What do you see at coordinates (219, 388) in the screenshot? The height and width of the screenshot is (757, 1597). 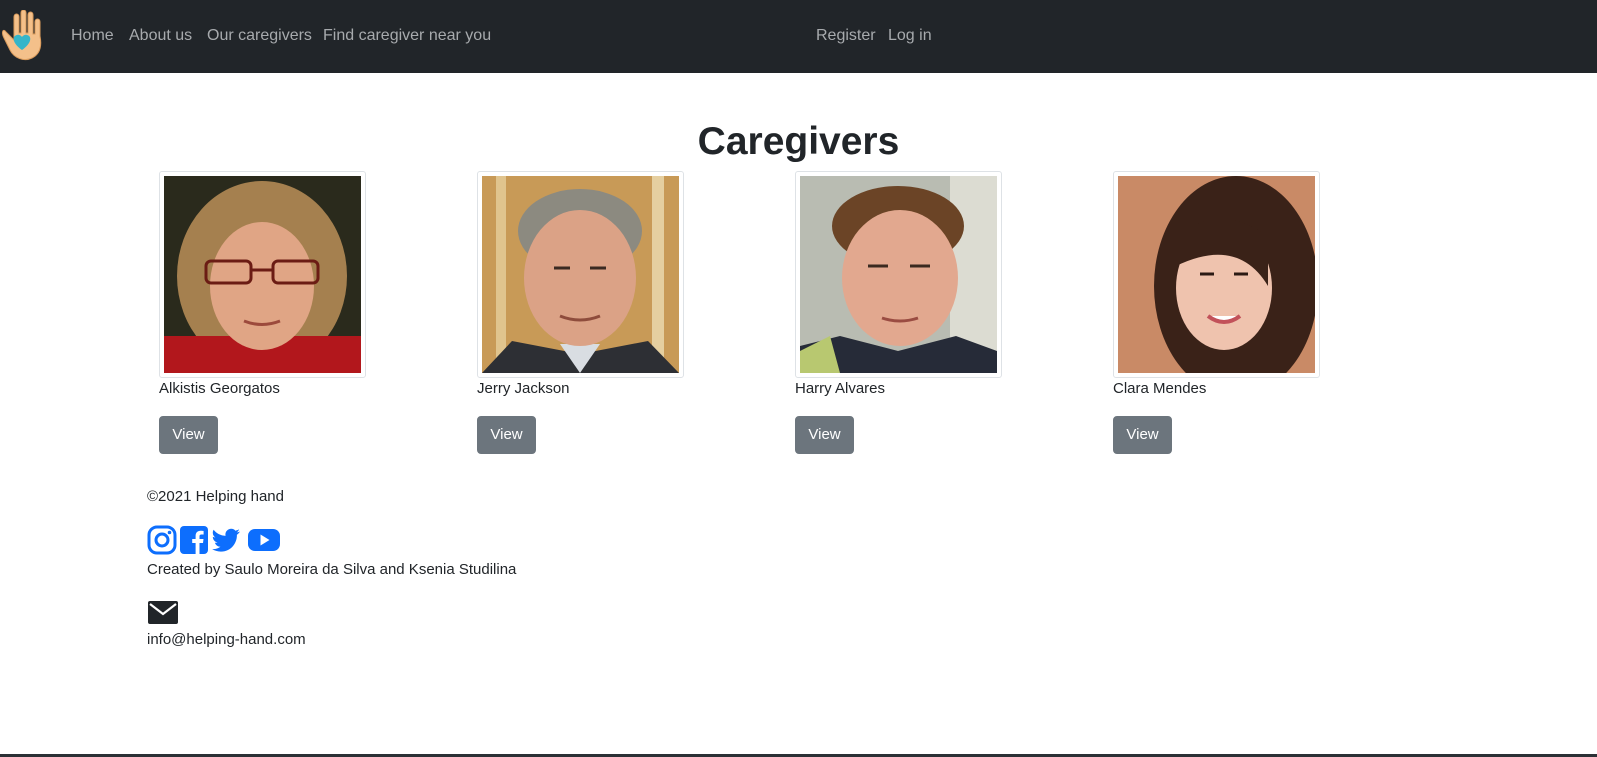 I see `caregiver-name: Alkistis Georgatos` at bounding box center [219, 388].